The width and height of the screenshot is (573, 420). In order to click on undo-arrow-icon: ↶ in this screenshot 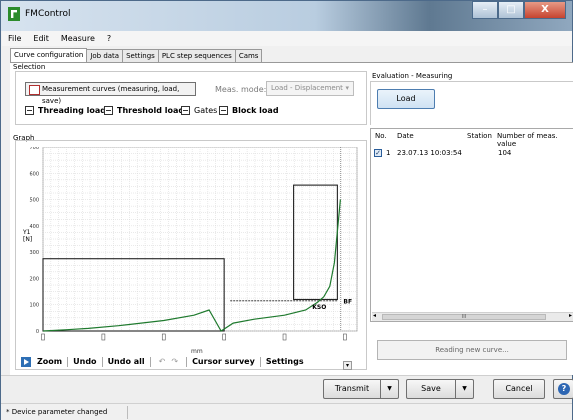, I will do `click(162, 361)`.